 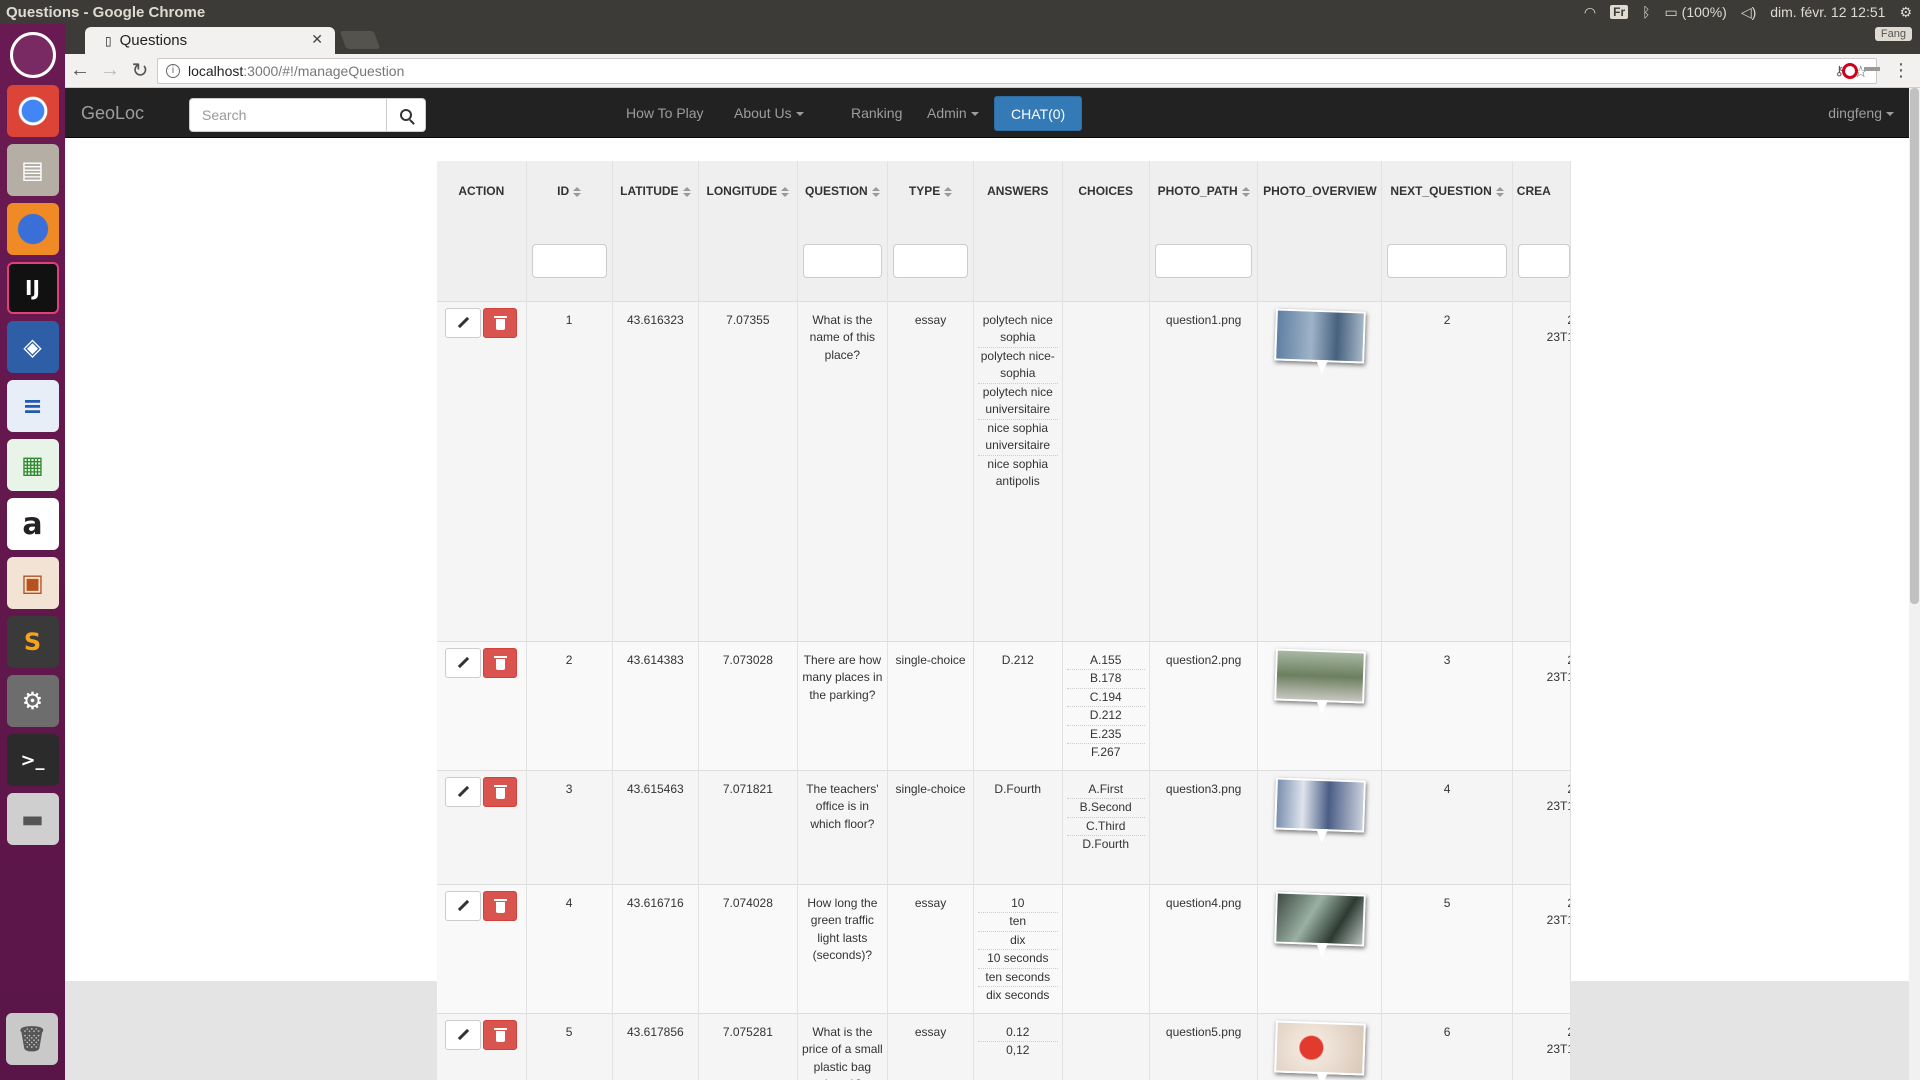 What do you see at coordinates (1106, 948) in the screenshot?
I see `choices-cell` at bounding box center [1106, 948].